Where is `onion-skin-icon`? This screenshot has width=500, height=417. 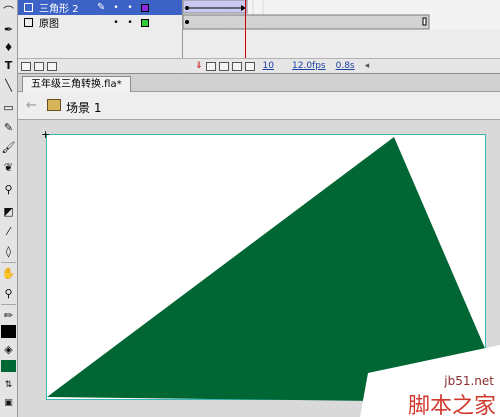
onion-skin-icon is located at coordinates (210, 66).